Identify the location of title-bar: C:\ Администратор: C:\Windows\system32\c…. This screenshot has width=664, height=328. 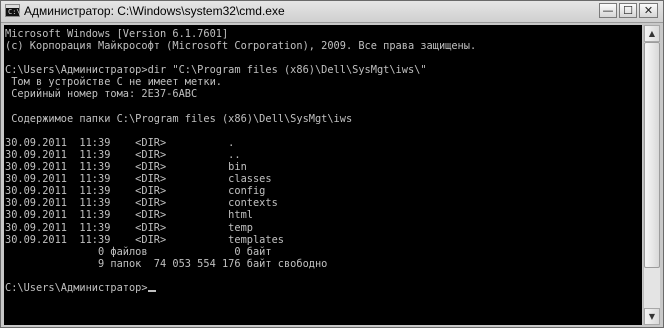
(332, 12).